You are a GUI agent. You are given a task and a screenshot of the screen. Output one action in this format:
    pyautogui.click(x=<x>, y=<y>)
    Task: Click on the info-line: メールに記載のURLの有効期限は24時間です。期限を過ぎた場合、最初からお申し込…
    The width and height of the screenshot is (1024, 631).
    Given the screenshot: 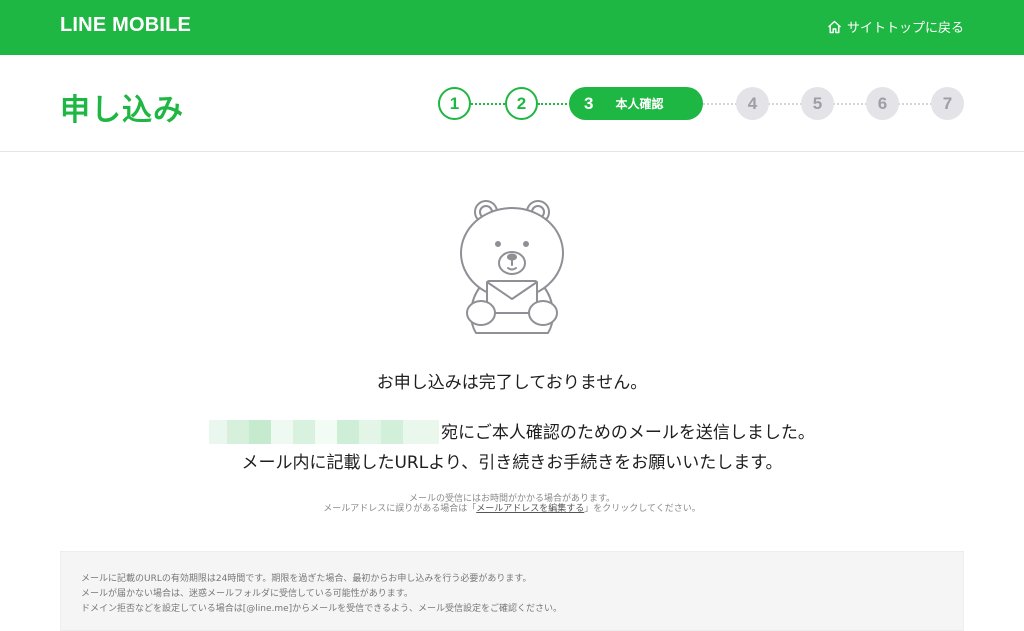 What is the action you would take?
    pyautogui.click(x=306, y=579)
    